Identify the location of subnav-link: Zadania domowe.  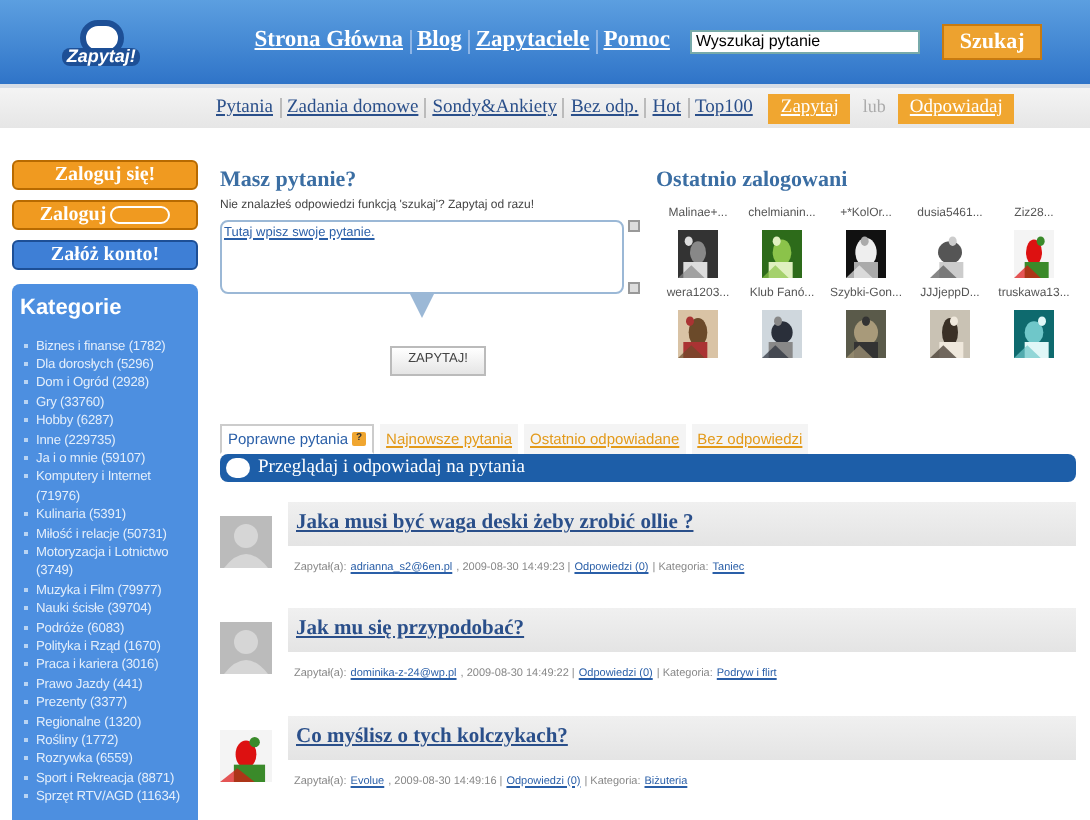
(353, 108).